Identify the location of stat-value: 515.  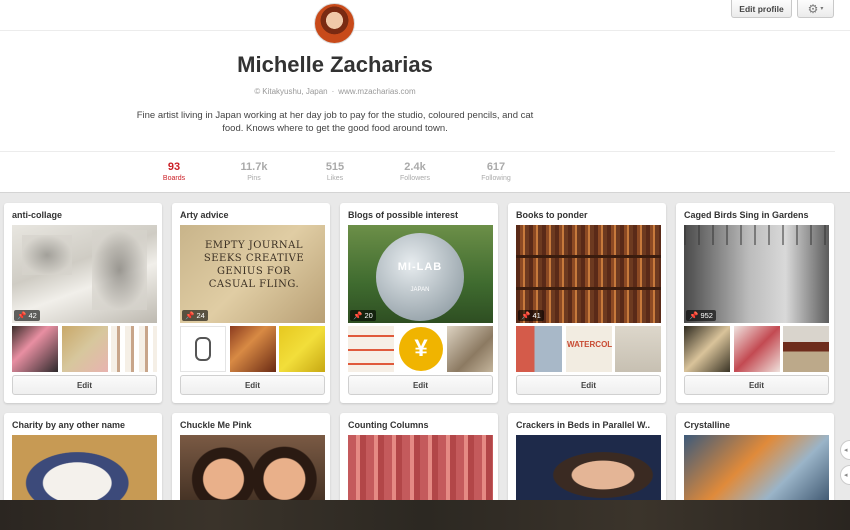
(335, 167).